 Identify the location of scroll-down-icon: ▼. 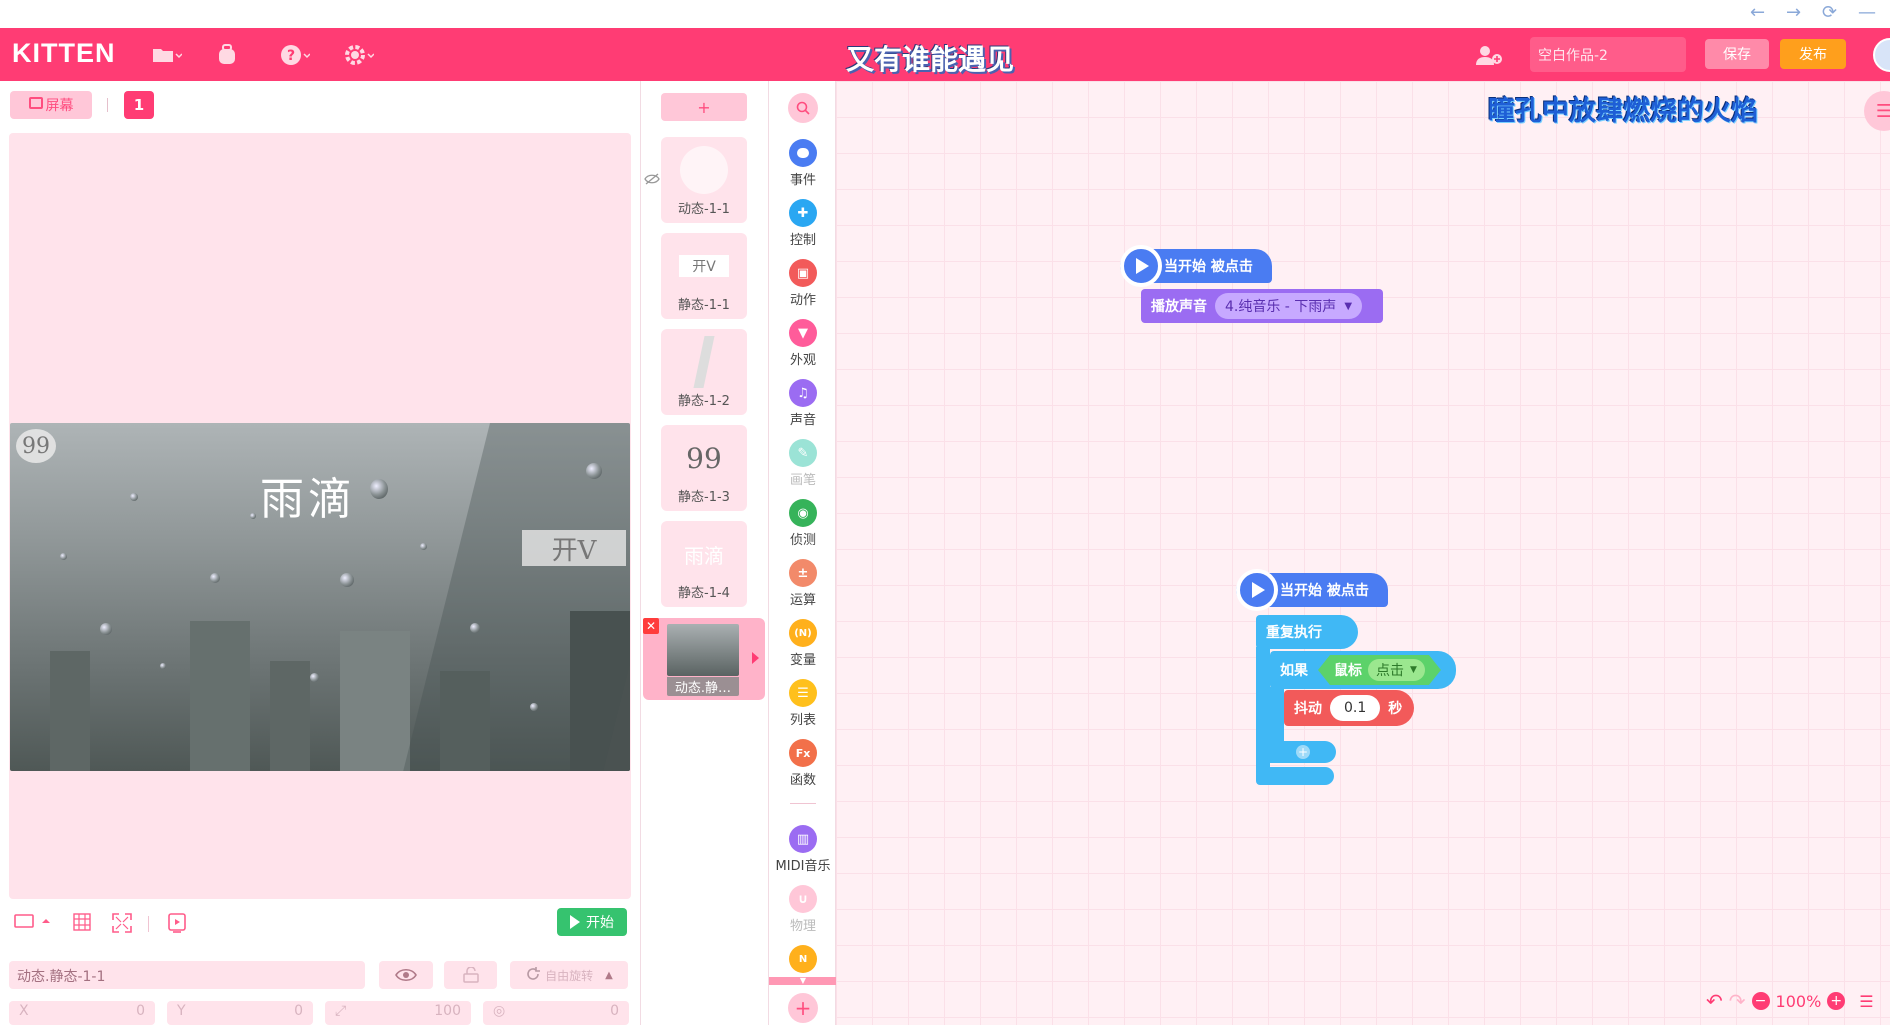
(803, 981).